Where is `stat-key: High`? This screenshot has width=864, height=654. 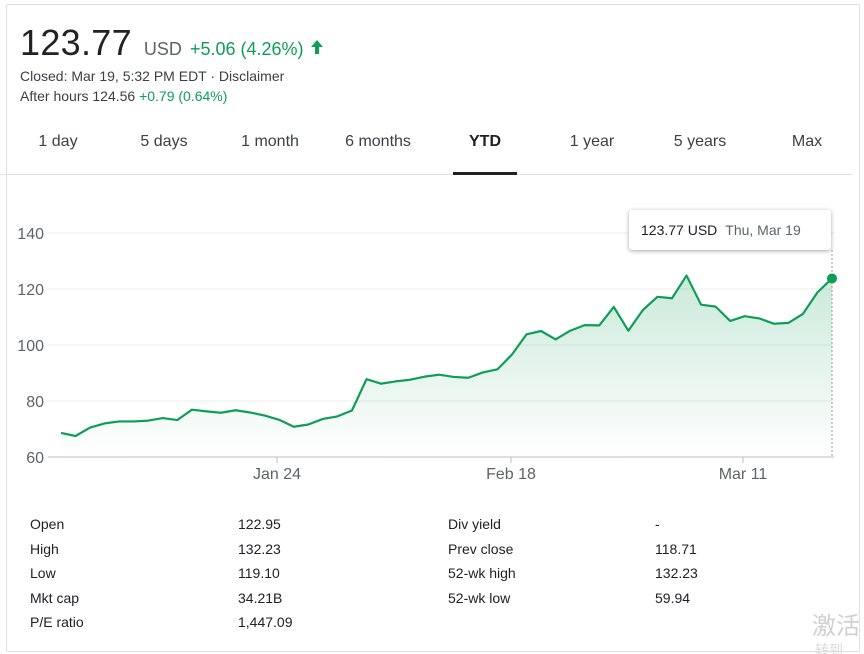 stat-key: High is located at coordinates (44, 548).